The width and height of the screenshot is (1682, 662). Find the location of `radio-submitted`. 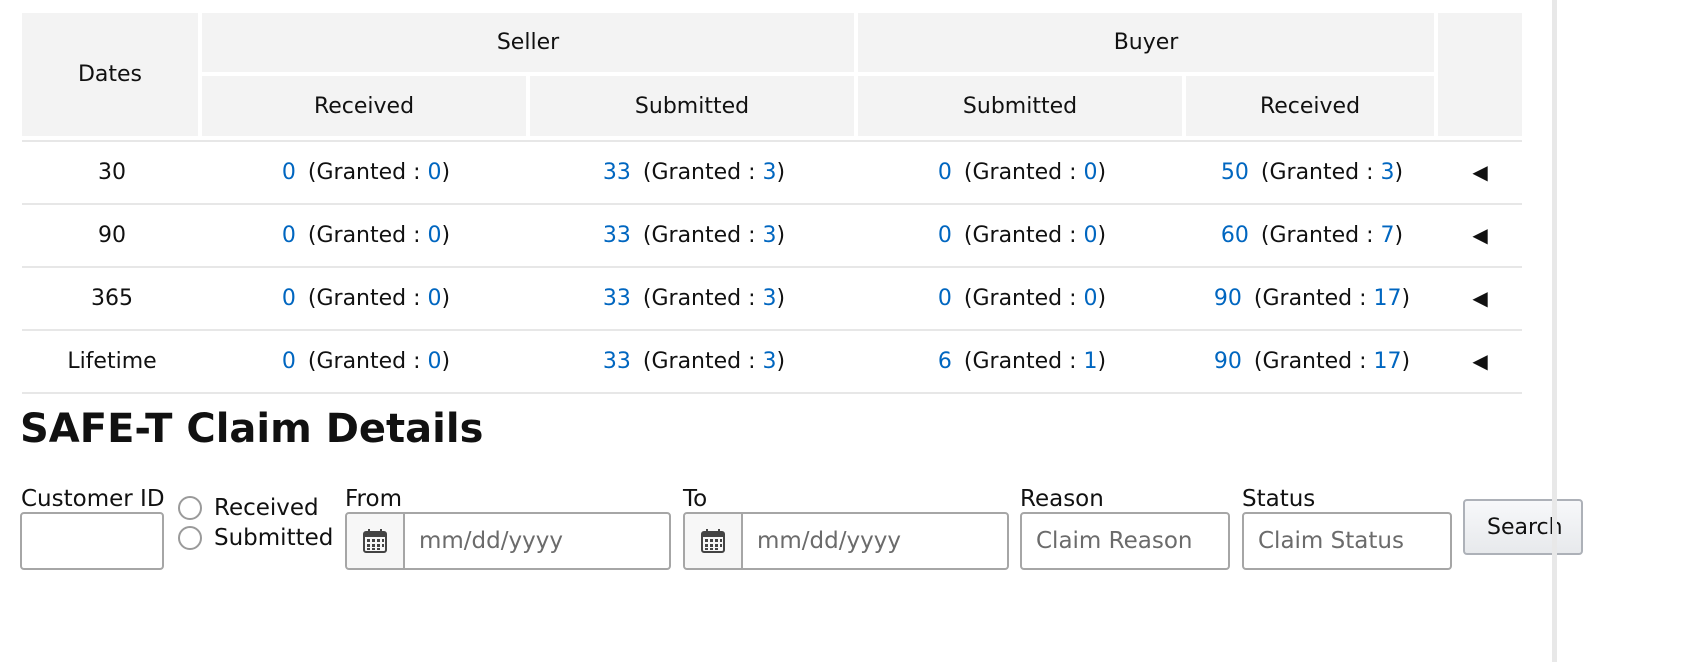

radio-submitted is located at coordinates (190, 538).